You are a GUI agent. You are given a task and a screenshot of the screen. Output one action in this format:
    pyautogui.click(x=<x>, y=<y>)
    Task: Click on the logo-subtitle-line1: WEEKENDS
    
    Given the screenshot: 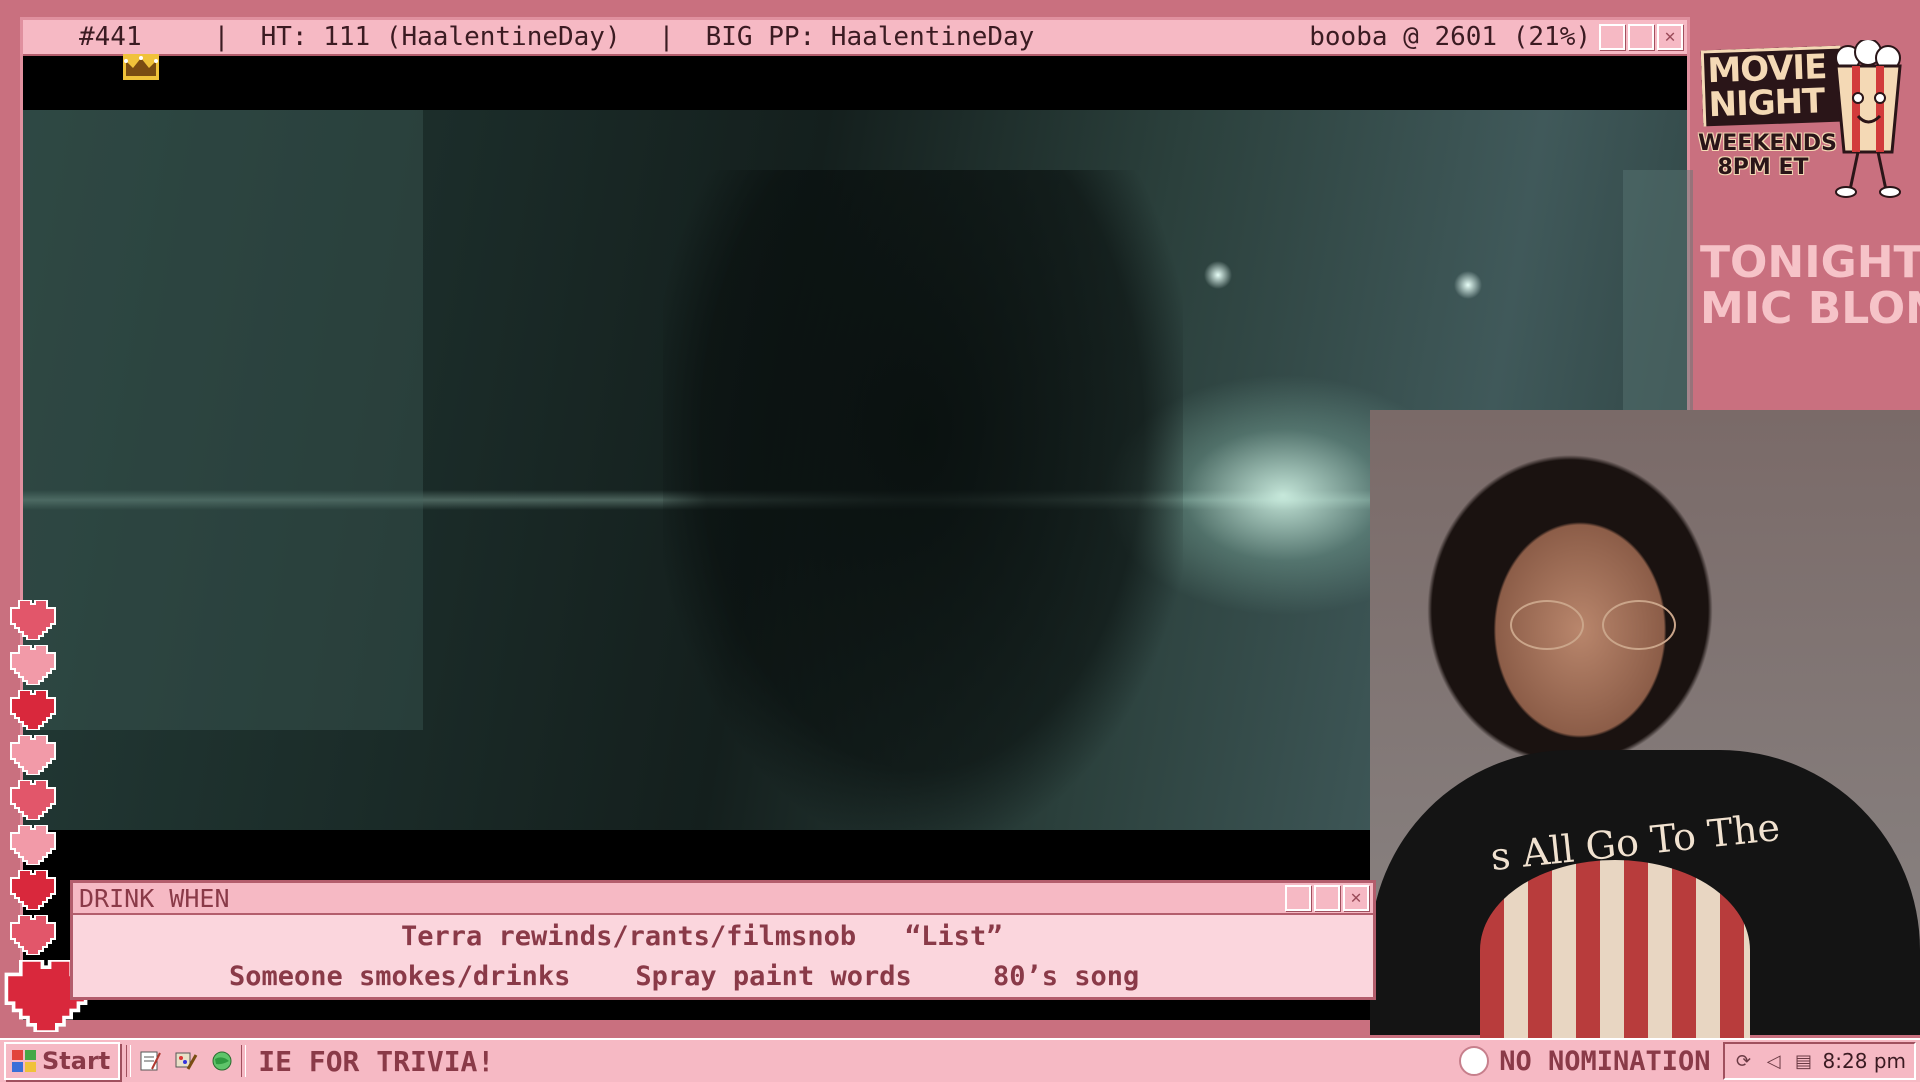 What is the action you would take?
    pyautogui.click(x=1767, y=143)
    